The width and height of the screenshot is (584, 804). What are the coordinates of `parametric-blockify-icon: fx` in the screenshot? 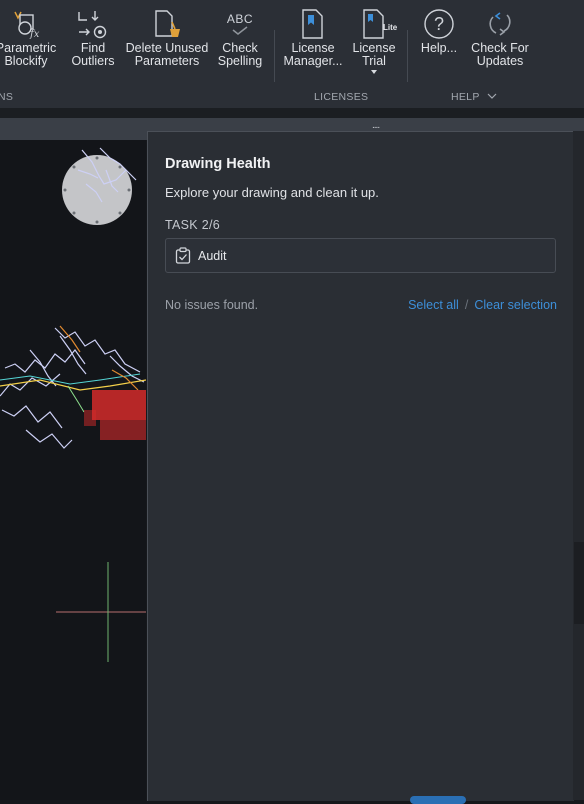 It's located at (26, 24).